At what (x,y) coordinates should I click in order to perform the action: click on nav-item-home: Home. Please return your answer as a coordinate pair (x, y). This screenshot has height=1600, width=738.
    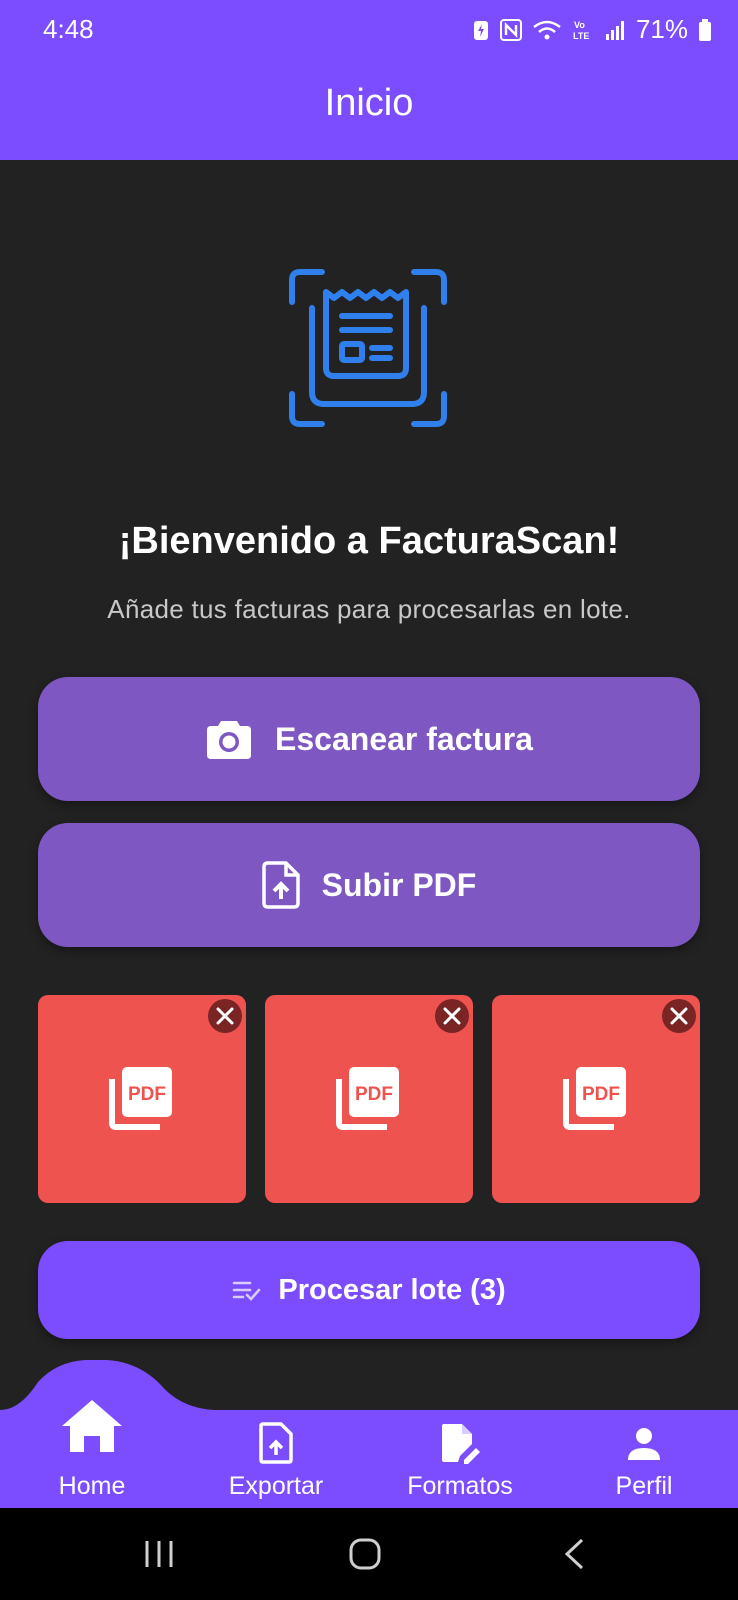
    Looking at the image, I should click on (92, 1454).